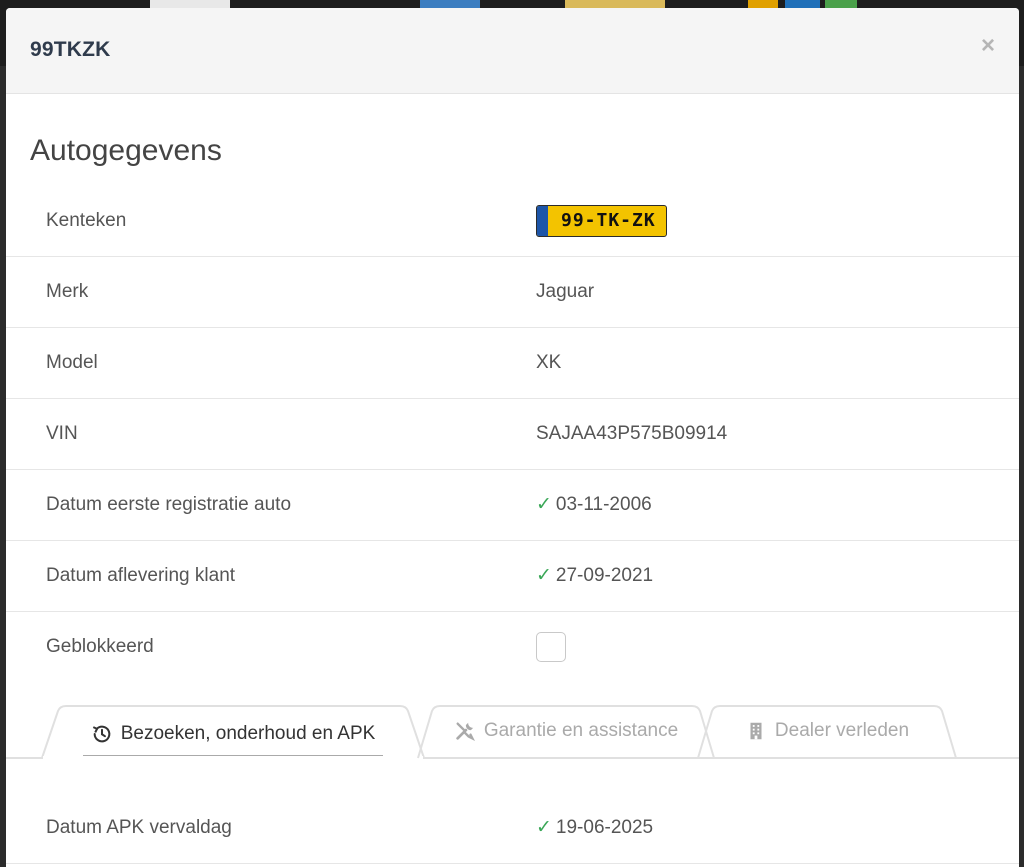 The image size is (1024, 867). I want to click on building-icon, so click(756, 731).